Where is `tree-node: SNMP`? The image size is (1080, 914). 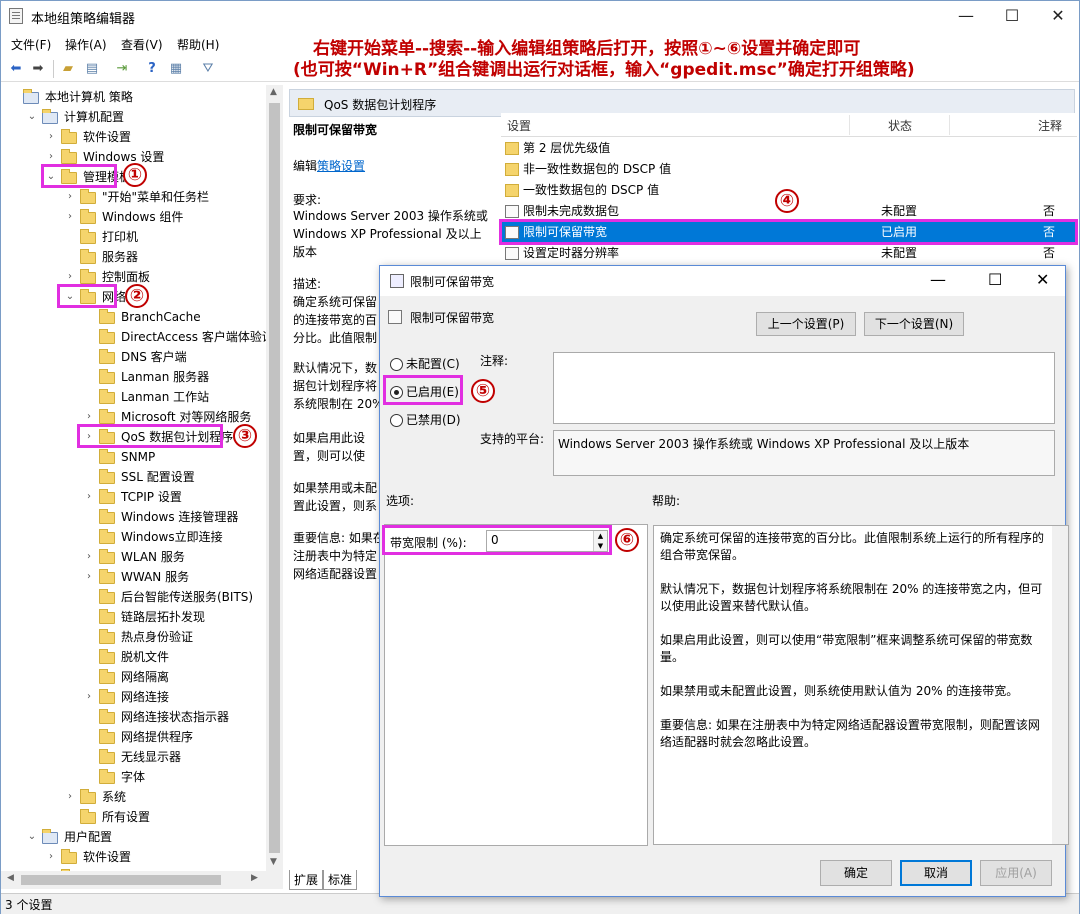 tree-node: SNMP is located at coordinates (133, 457).